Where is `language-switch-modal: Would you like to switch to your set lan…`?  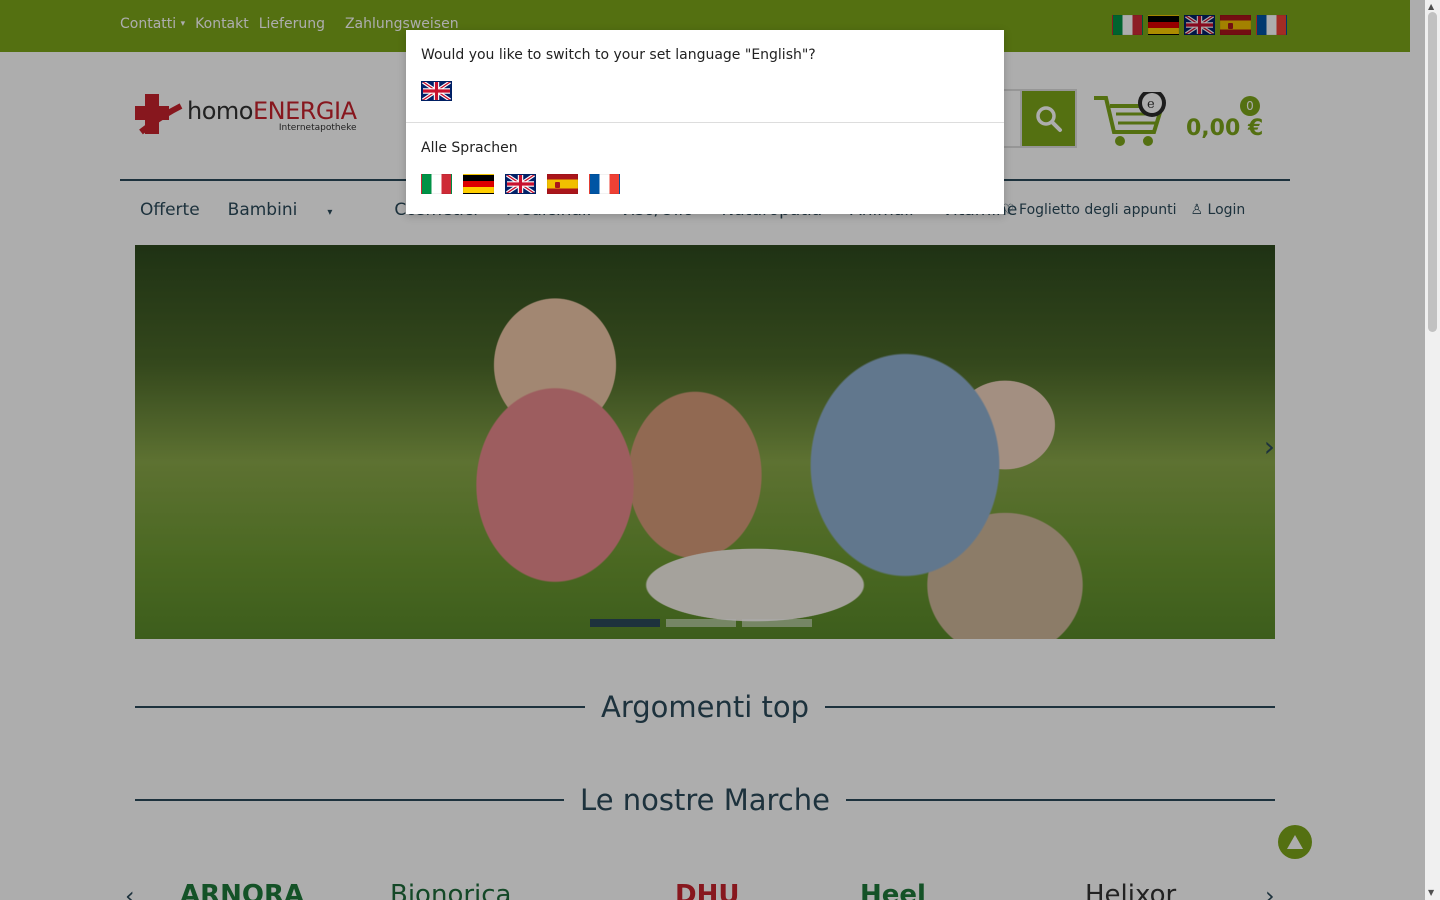
language-switch-modal: Would you like to switch to your set lan… is located at coordinates (705, 122).